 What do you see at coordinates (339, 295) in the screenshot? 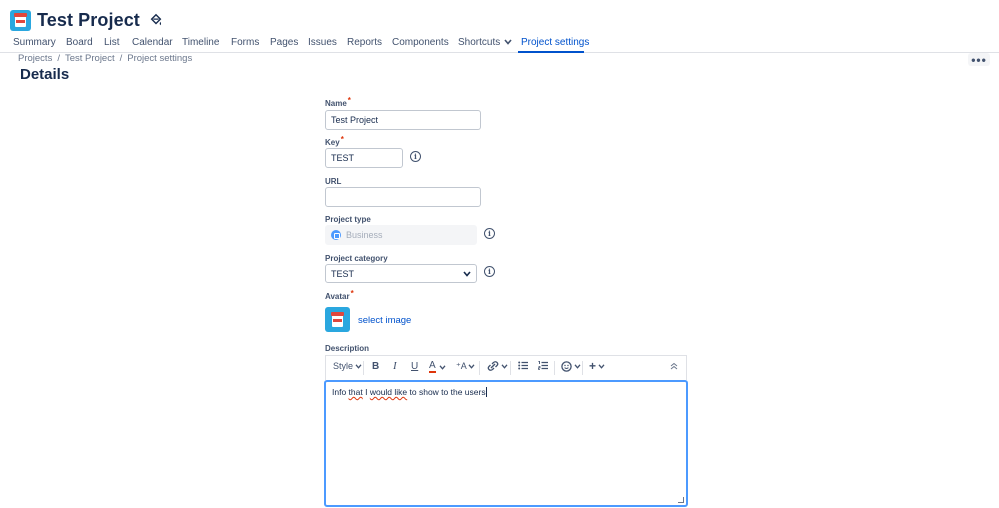
I see `avatar-label: Avatar*` at bounding box center [339, 295].